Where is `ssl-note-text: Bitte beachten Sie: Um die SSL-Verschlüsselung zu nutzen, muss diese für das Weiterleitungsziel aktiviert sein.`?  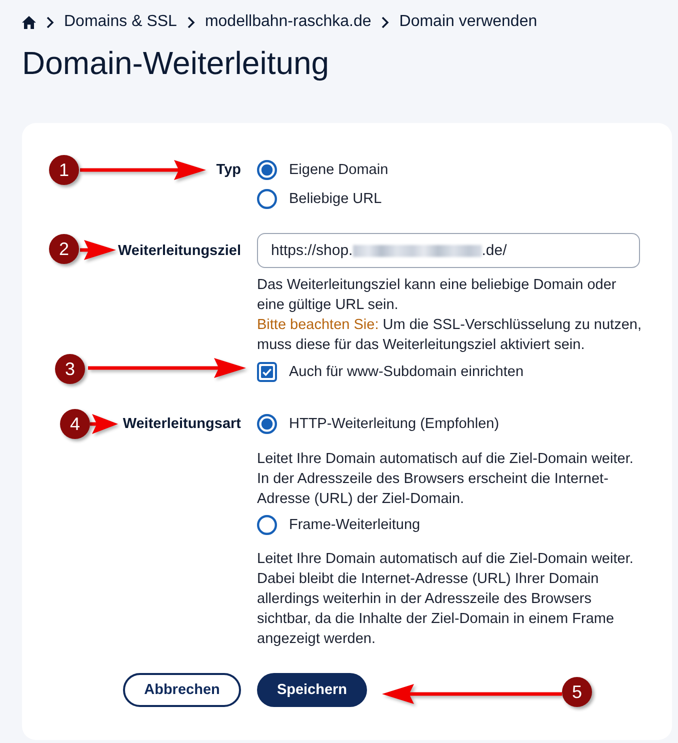 ssl-note-text: Bitte beachten Sie: Um die SSL-Verschlüsselung zu nutzen, muss diese für das Weiterleitungsziel aktiviert sein. is located at coordinates (449, 335).